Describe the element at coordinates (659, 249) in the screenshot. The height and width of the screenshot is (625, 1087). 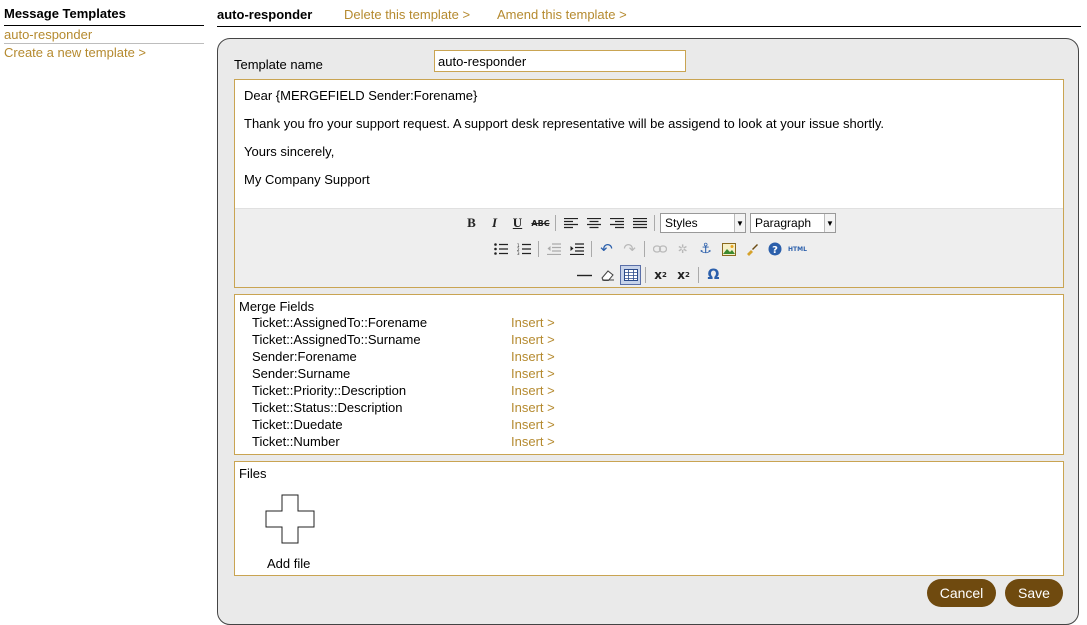
I see `link-icon` at that location.